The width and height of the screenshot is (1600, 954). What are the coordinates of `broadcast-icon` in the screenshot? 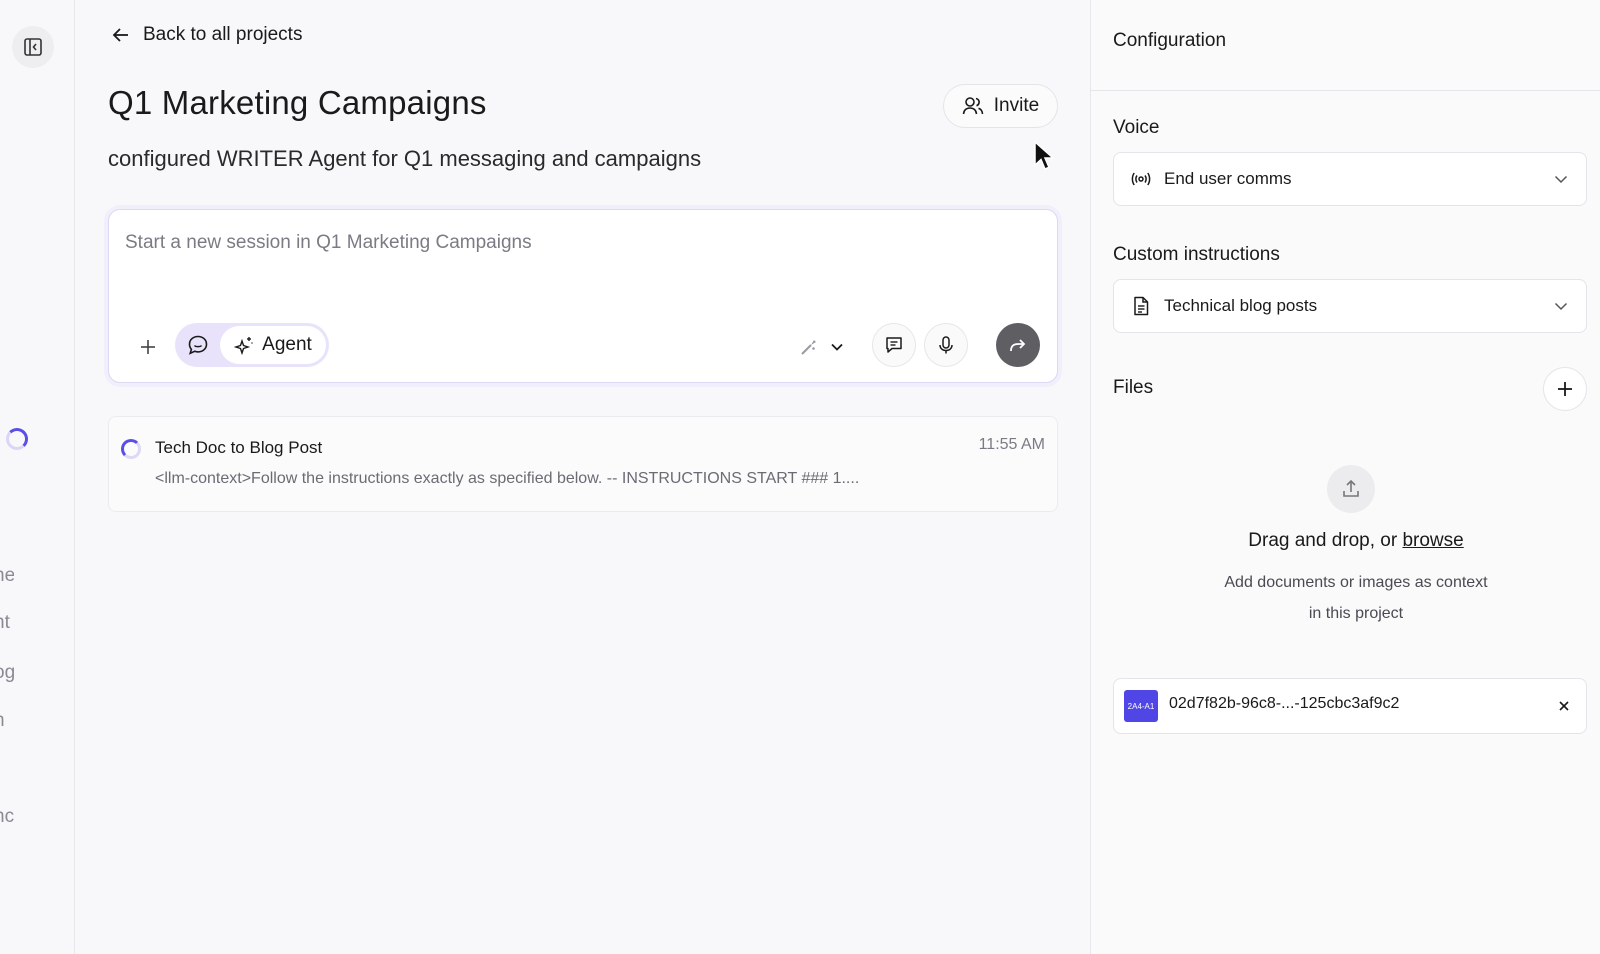 It's located at (1141, 179).